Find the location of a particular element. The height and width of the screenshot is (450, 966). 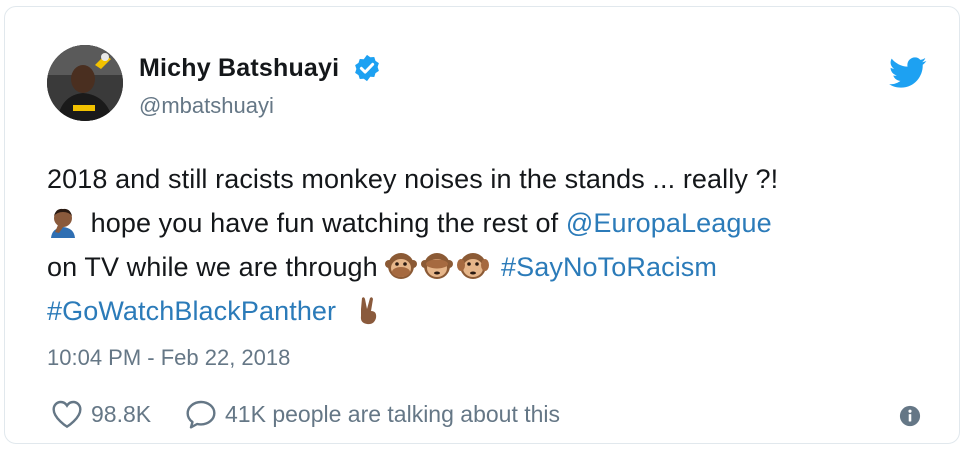

mention-europaleague: @EuropaLeague is located at coordinates (669, 223).